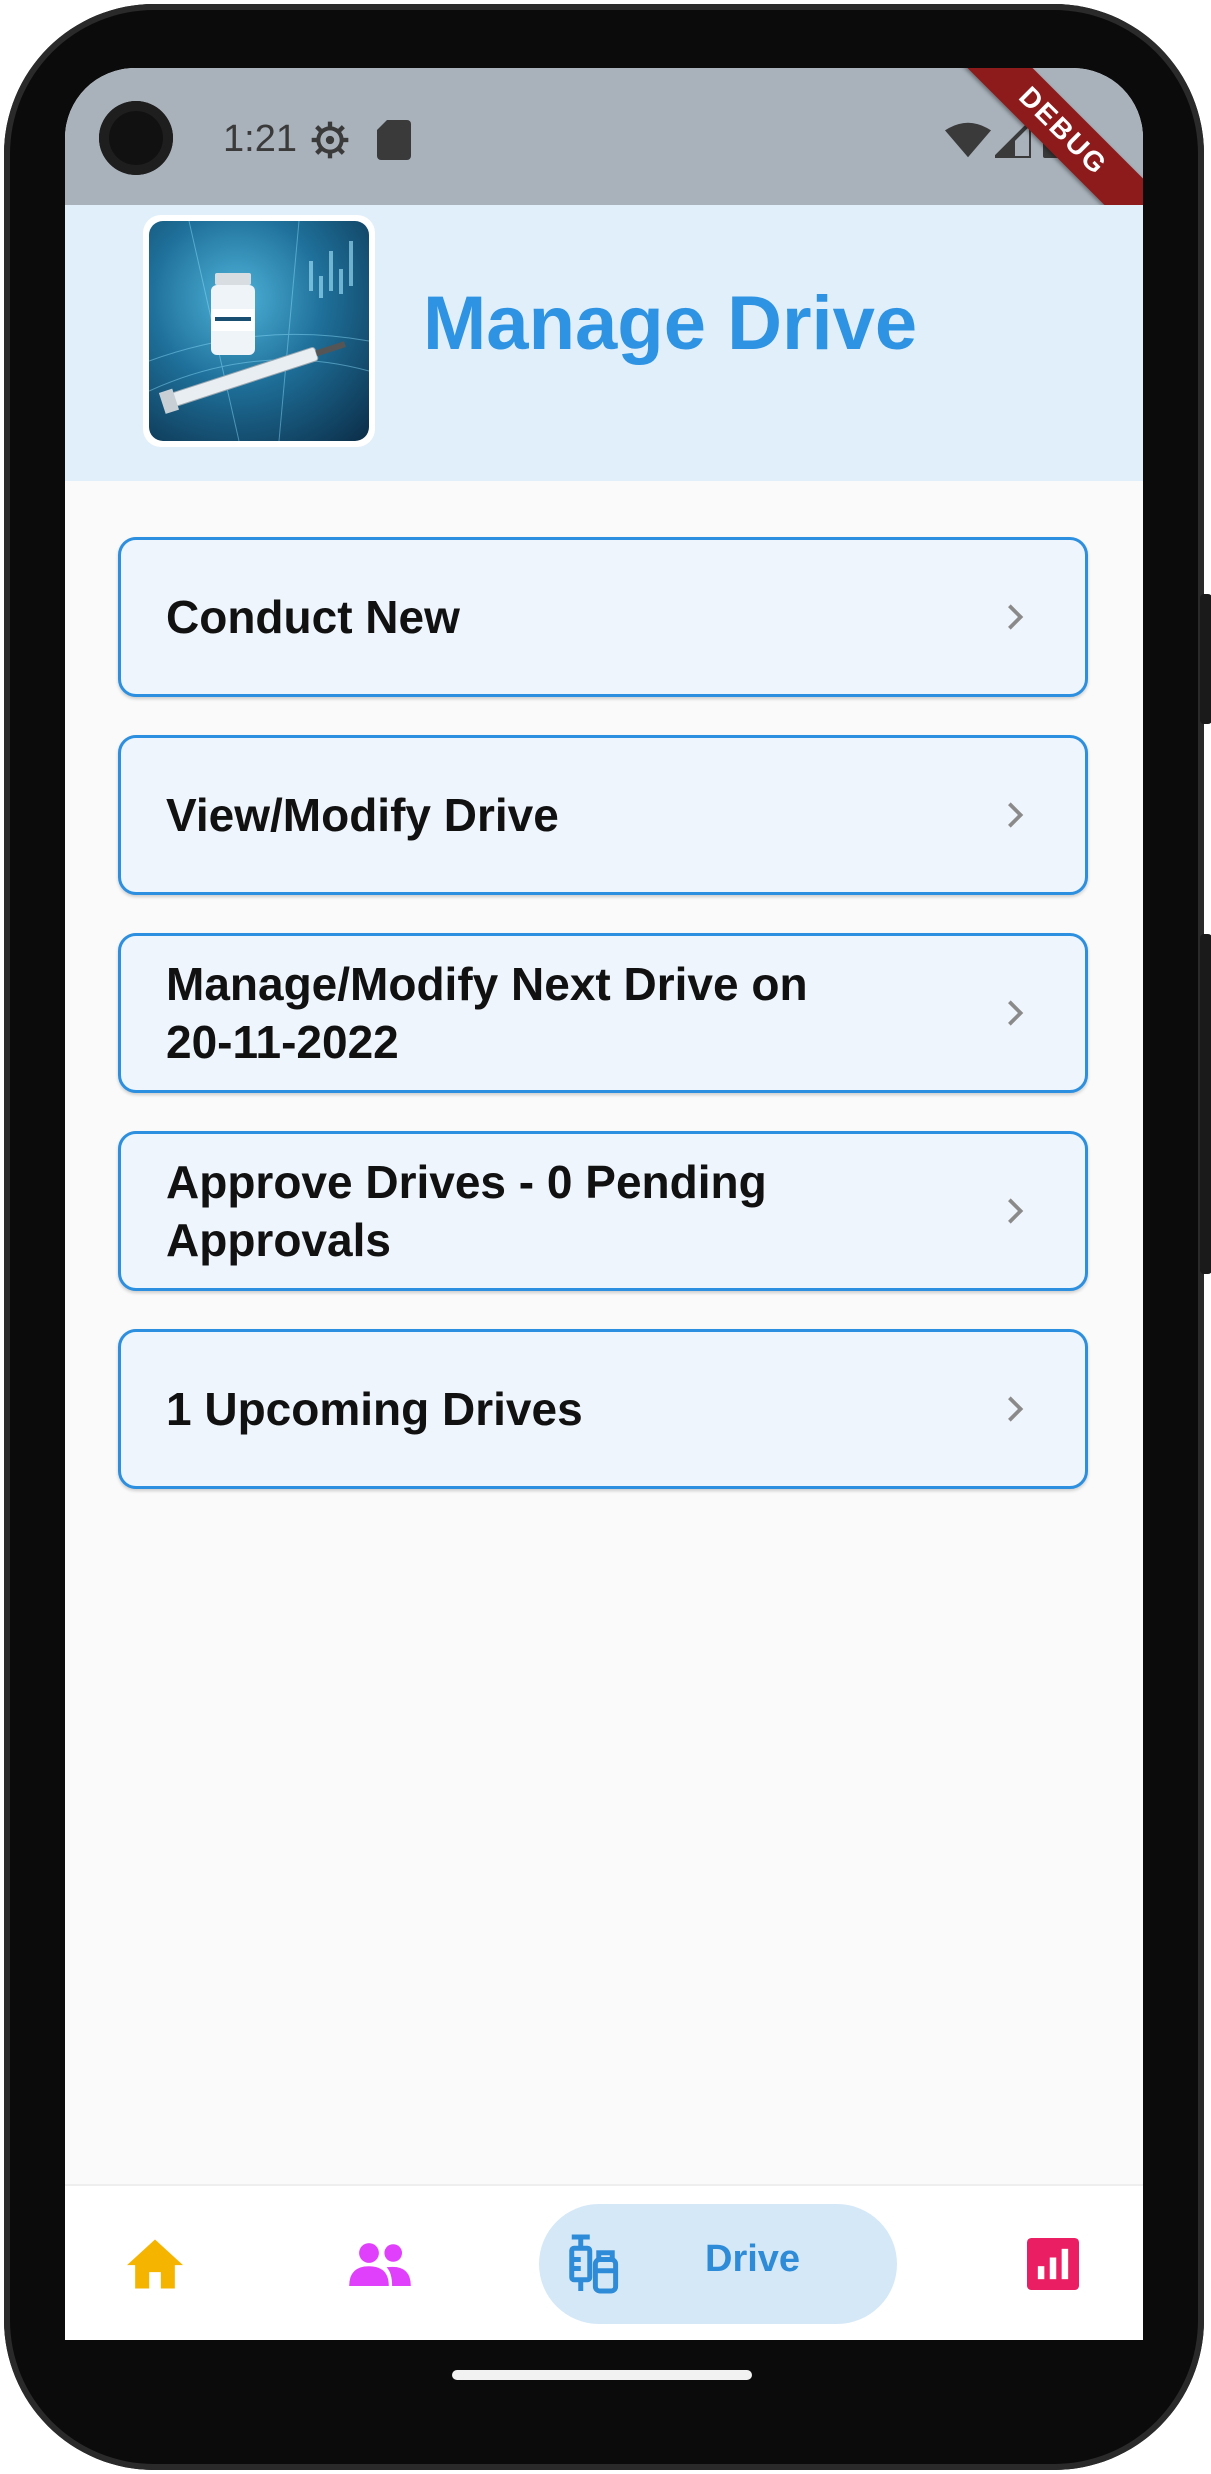 Image resolution: width=1211 pixels, height=2474 pixels. What do you see at coordinates (374, 1409) in the screenshot?
I see `menu-item-label: 1 Upcoming Drives` at bounding box center [374, 1409].